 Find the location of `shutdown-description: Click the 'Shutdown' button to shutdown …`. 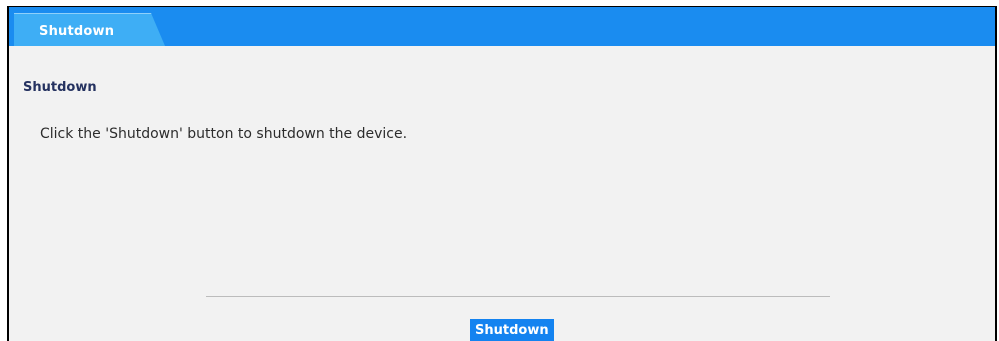

shutdown-description: Click the 'Shutdown' button to shutdown … is located at coordinates (224, 134).